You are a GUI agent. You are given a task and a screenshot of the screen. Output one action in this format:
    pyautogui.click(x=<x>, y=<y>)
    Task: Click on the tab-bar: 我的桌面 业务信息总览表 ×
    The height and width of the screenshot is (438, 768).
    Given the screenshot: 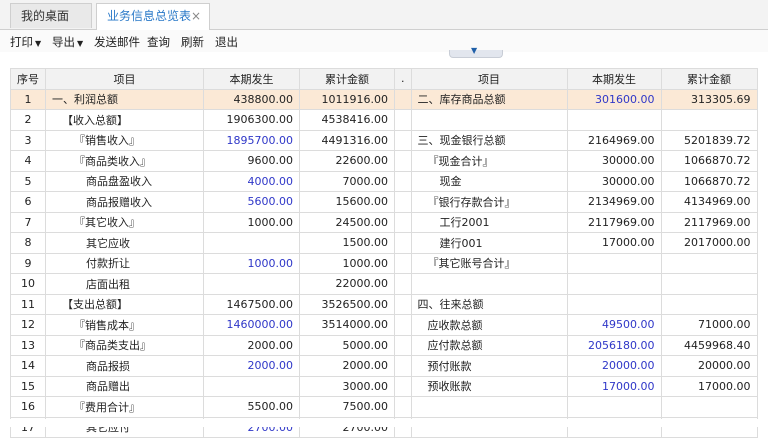 What is the action you would take?
    pyautogui.click(x=384, y=15)
    